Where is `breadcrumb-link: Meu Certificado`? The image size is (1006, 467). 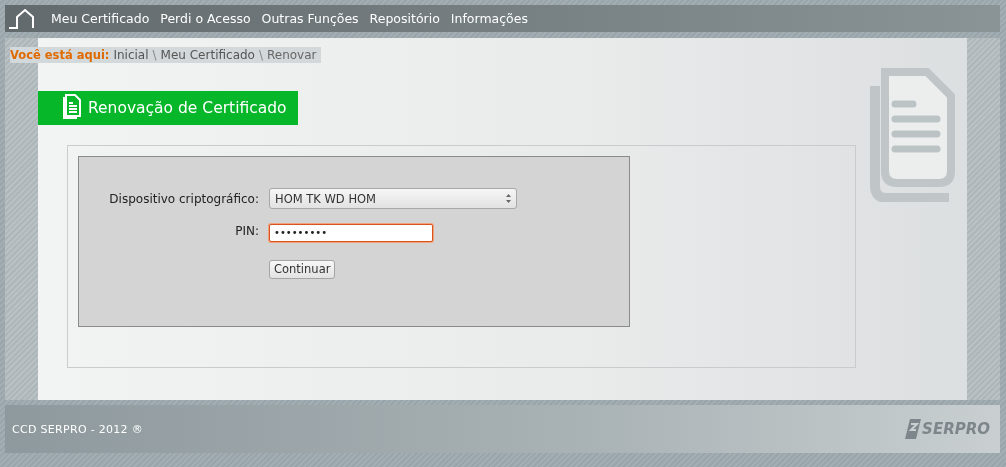 breadcrumb-link: Meu Certificado is located at coordinates (207, 55).